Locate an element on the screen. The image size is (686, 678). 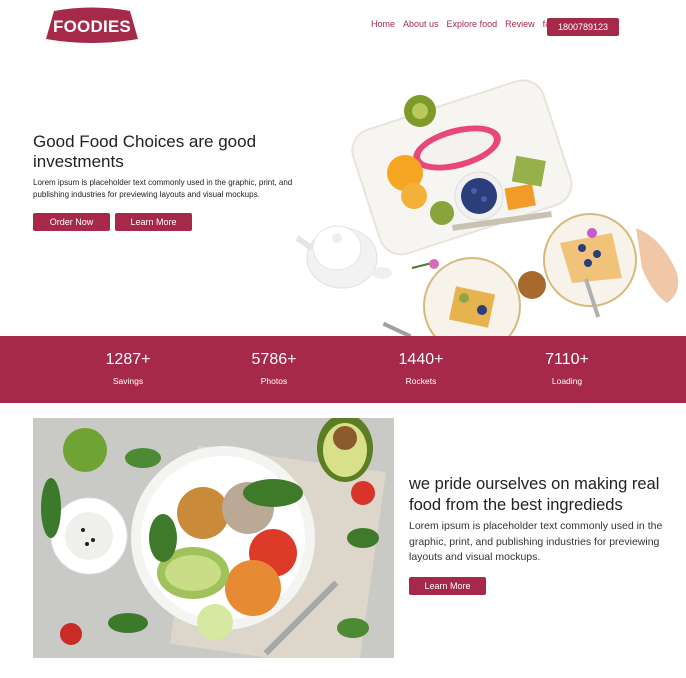
brand-logo: FOODIES is located at coordinates (92, 25).